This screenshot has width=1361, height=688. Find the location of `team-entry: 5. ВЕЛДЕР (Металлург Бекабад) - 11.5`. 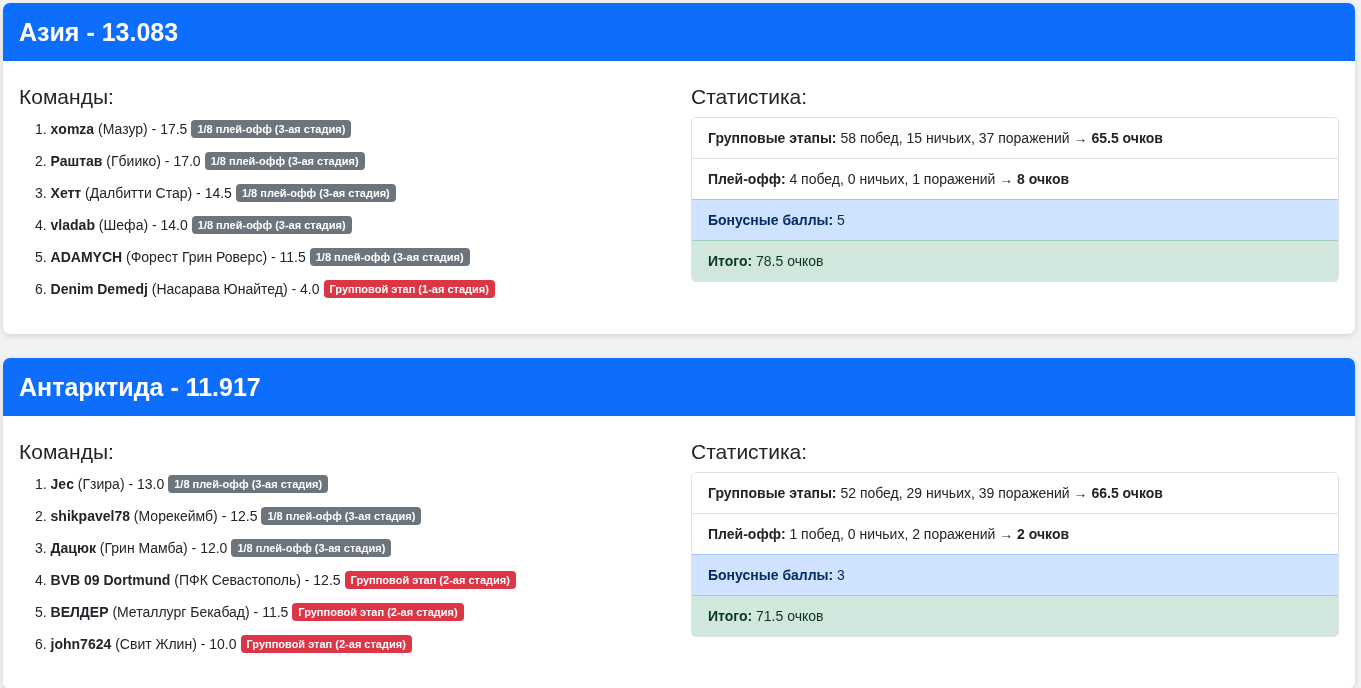

team-entry: 5. ВЕЛДЕР (Металлург Бекабад) - 11.5 is located at coordinates (162, 611).